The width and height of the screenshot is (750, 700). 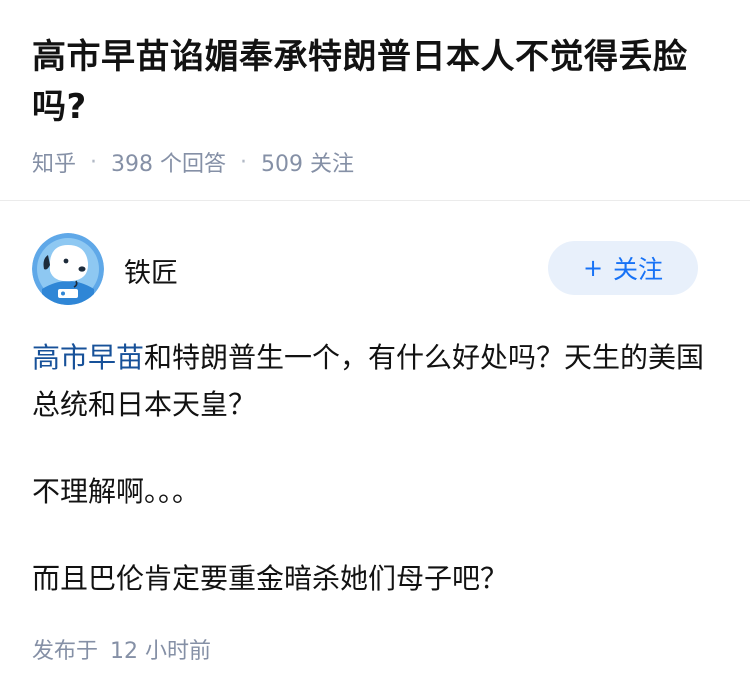 What do you see at coordinates (132, 164) in the screenshot?
I see `answer-count-number: 398` at bounding box center [132, 164].